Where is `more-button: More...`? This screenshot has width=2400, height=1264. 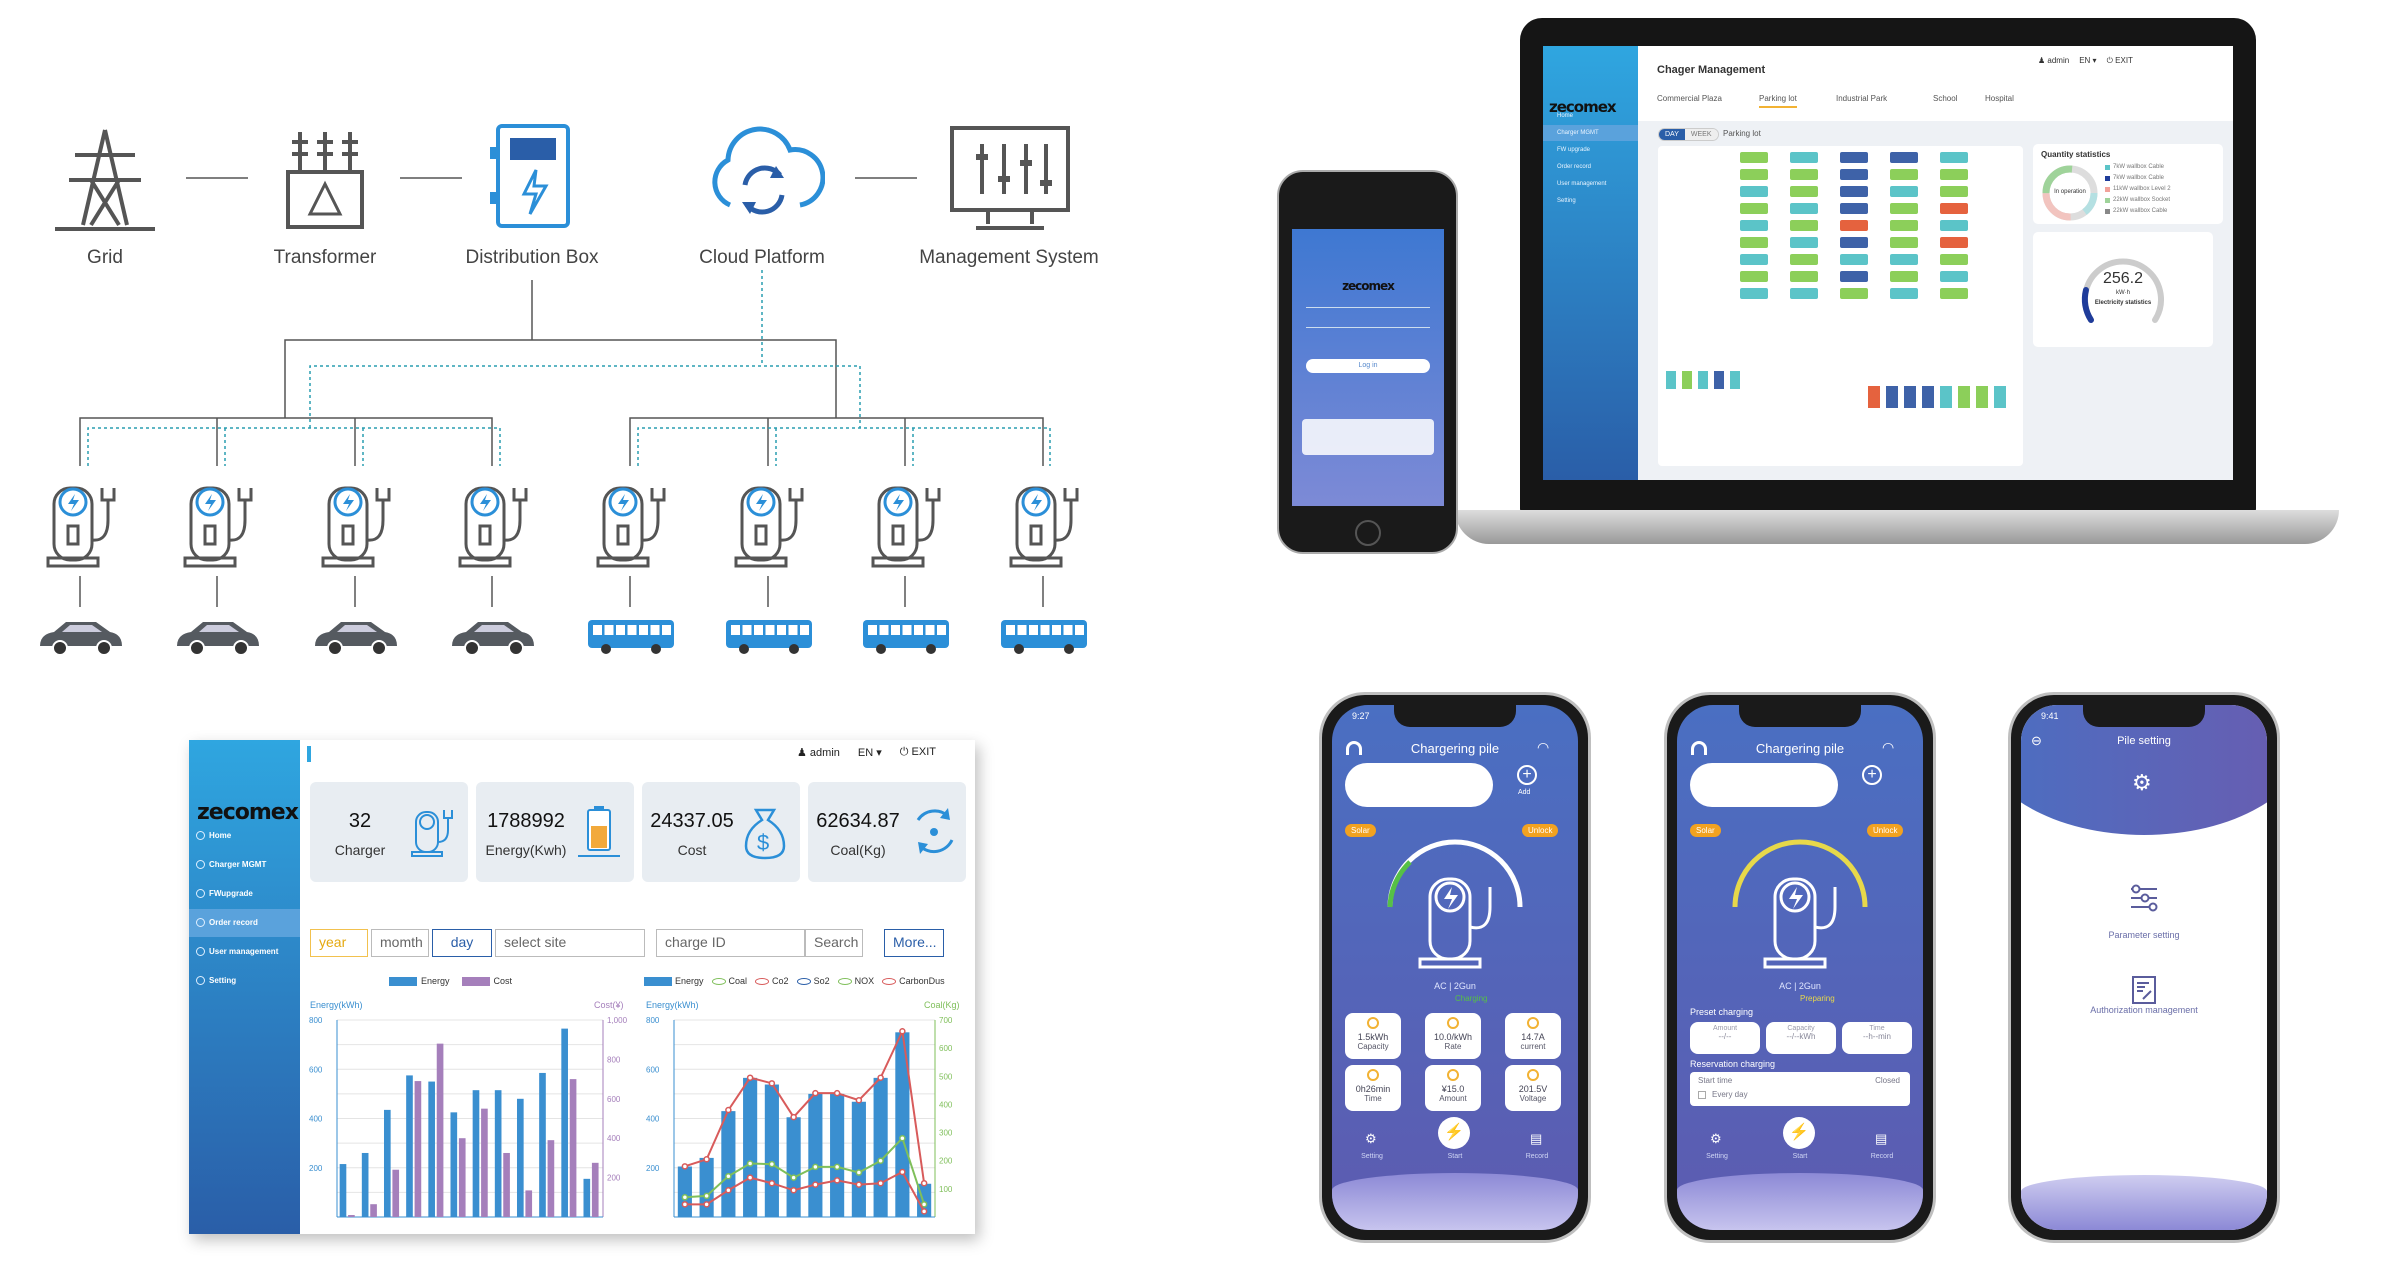 more-button: More... is located at coordinates (914, 943).